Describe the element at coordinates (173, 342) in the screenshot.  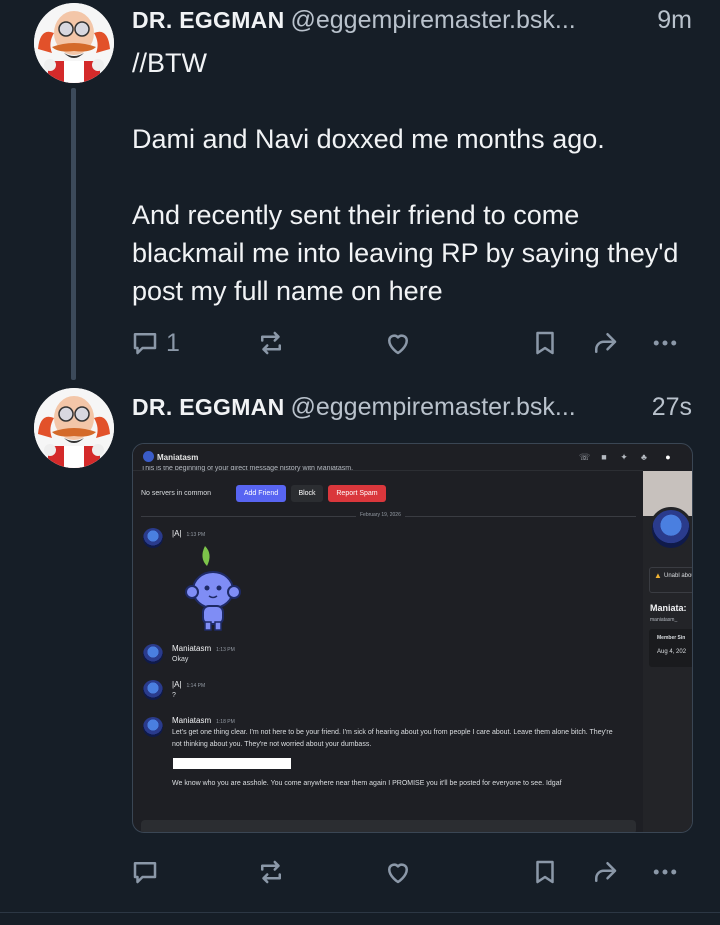
I see `reply-count: 1` at that location.